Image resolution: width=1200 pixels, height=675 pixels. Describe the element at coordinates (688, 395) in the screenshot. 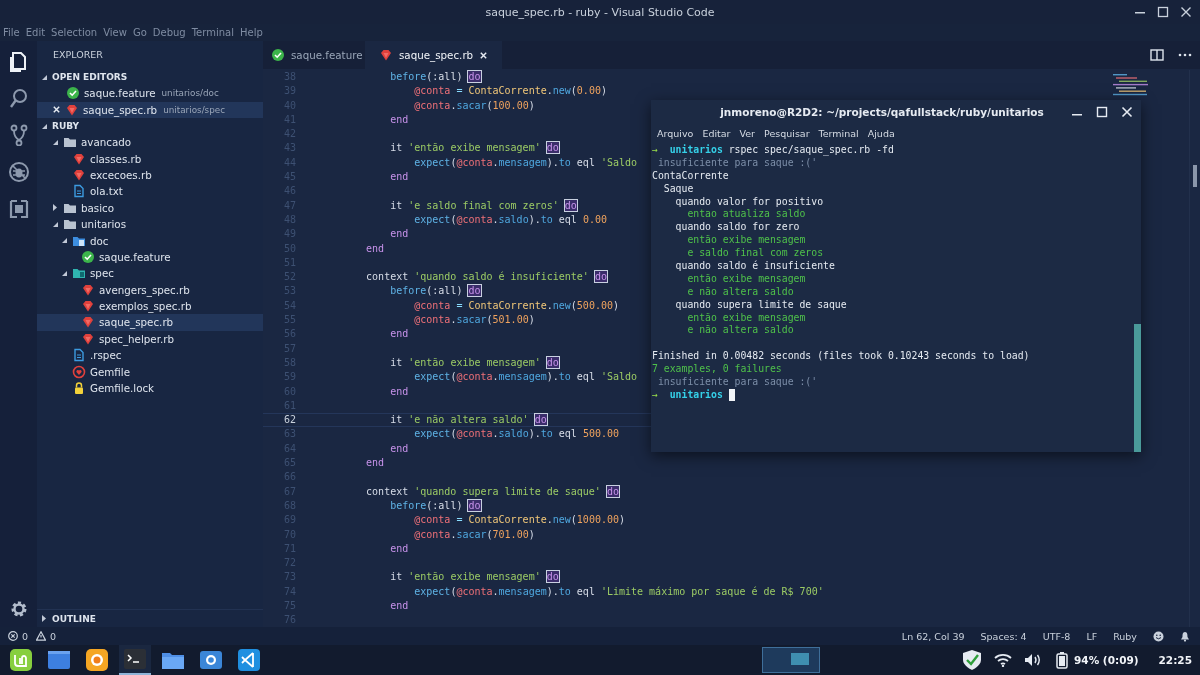

I see `terminal-line: → unitarios` at that location.